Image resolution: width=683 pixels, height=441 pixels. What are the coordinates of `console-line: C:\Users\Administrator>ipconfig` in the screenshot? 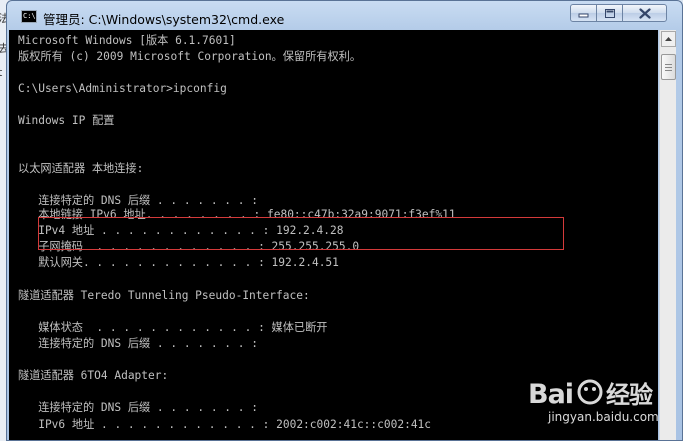 It's located at (122, 88).